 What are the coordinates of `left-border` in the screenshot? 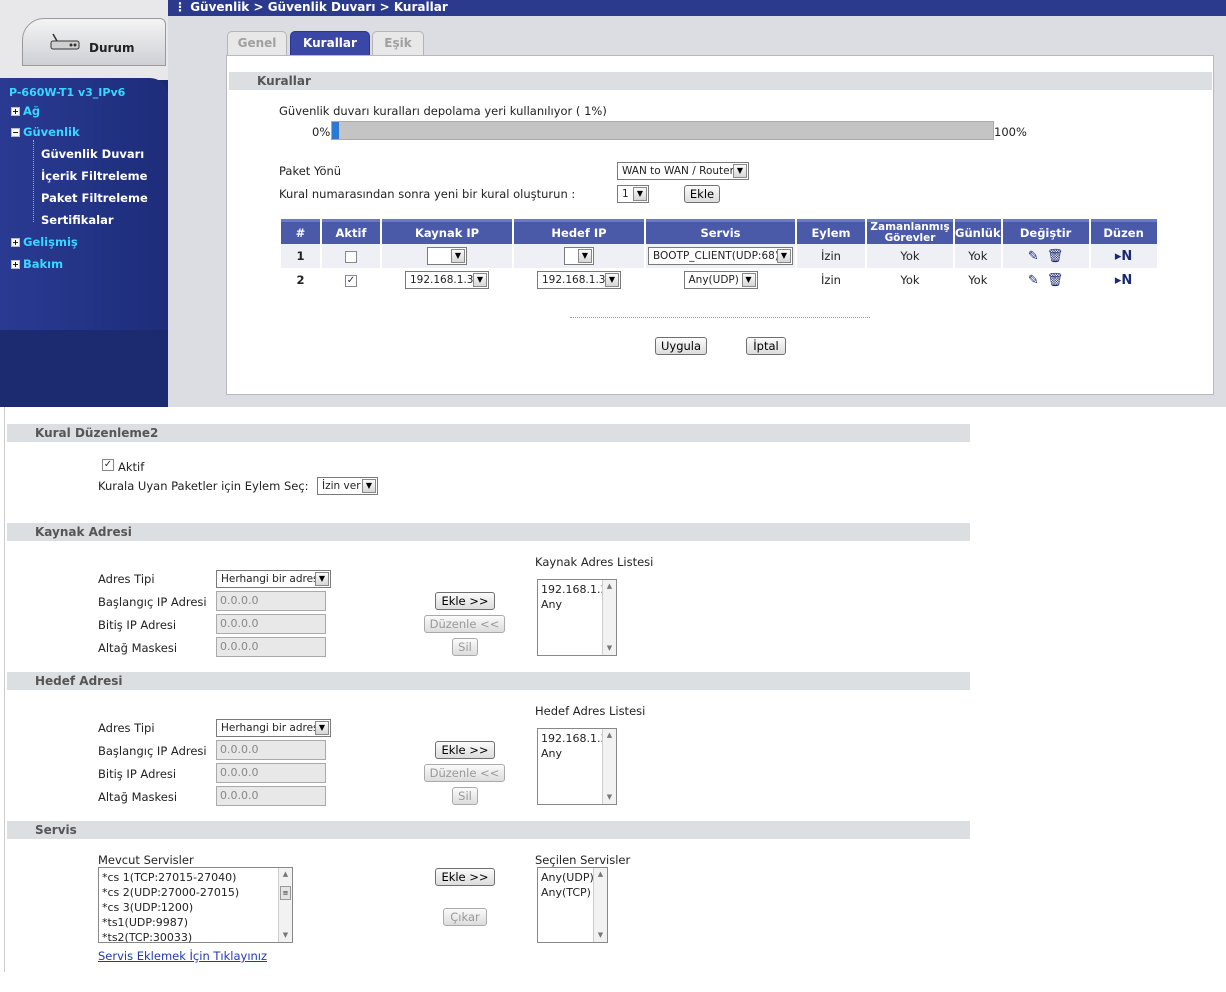 It's located at (4, 689).